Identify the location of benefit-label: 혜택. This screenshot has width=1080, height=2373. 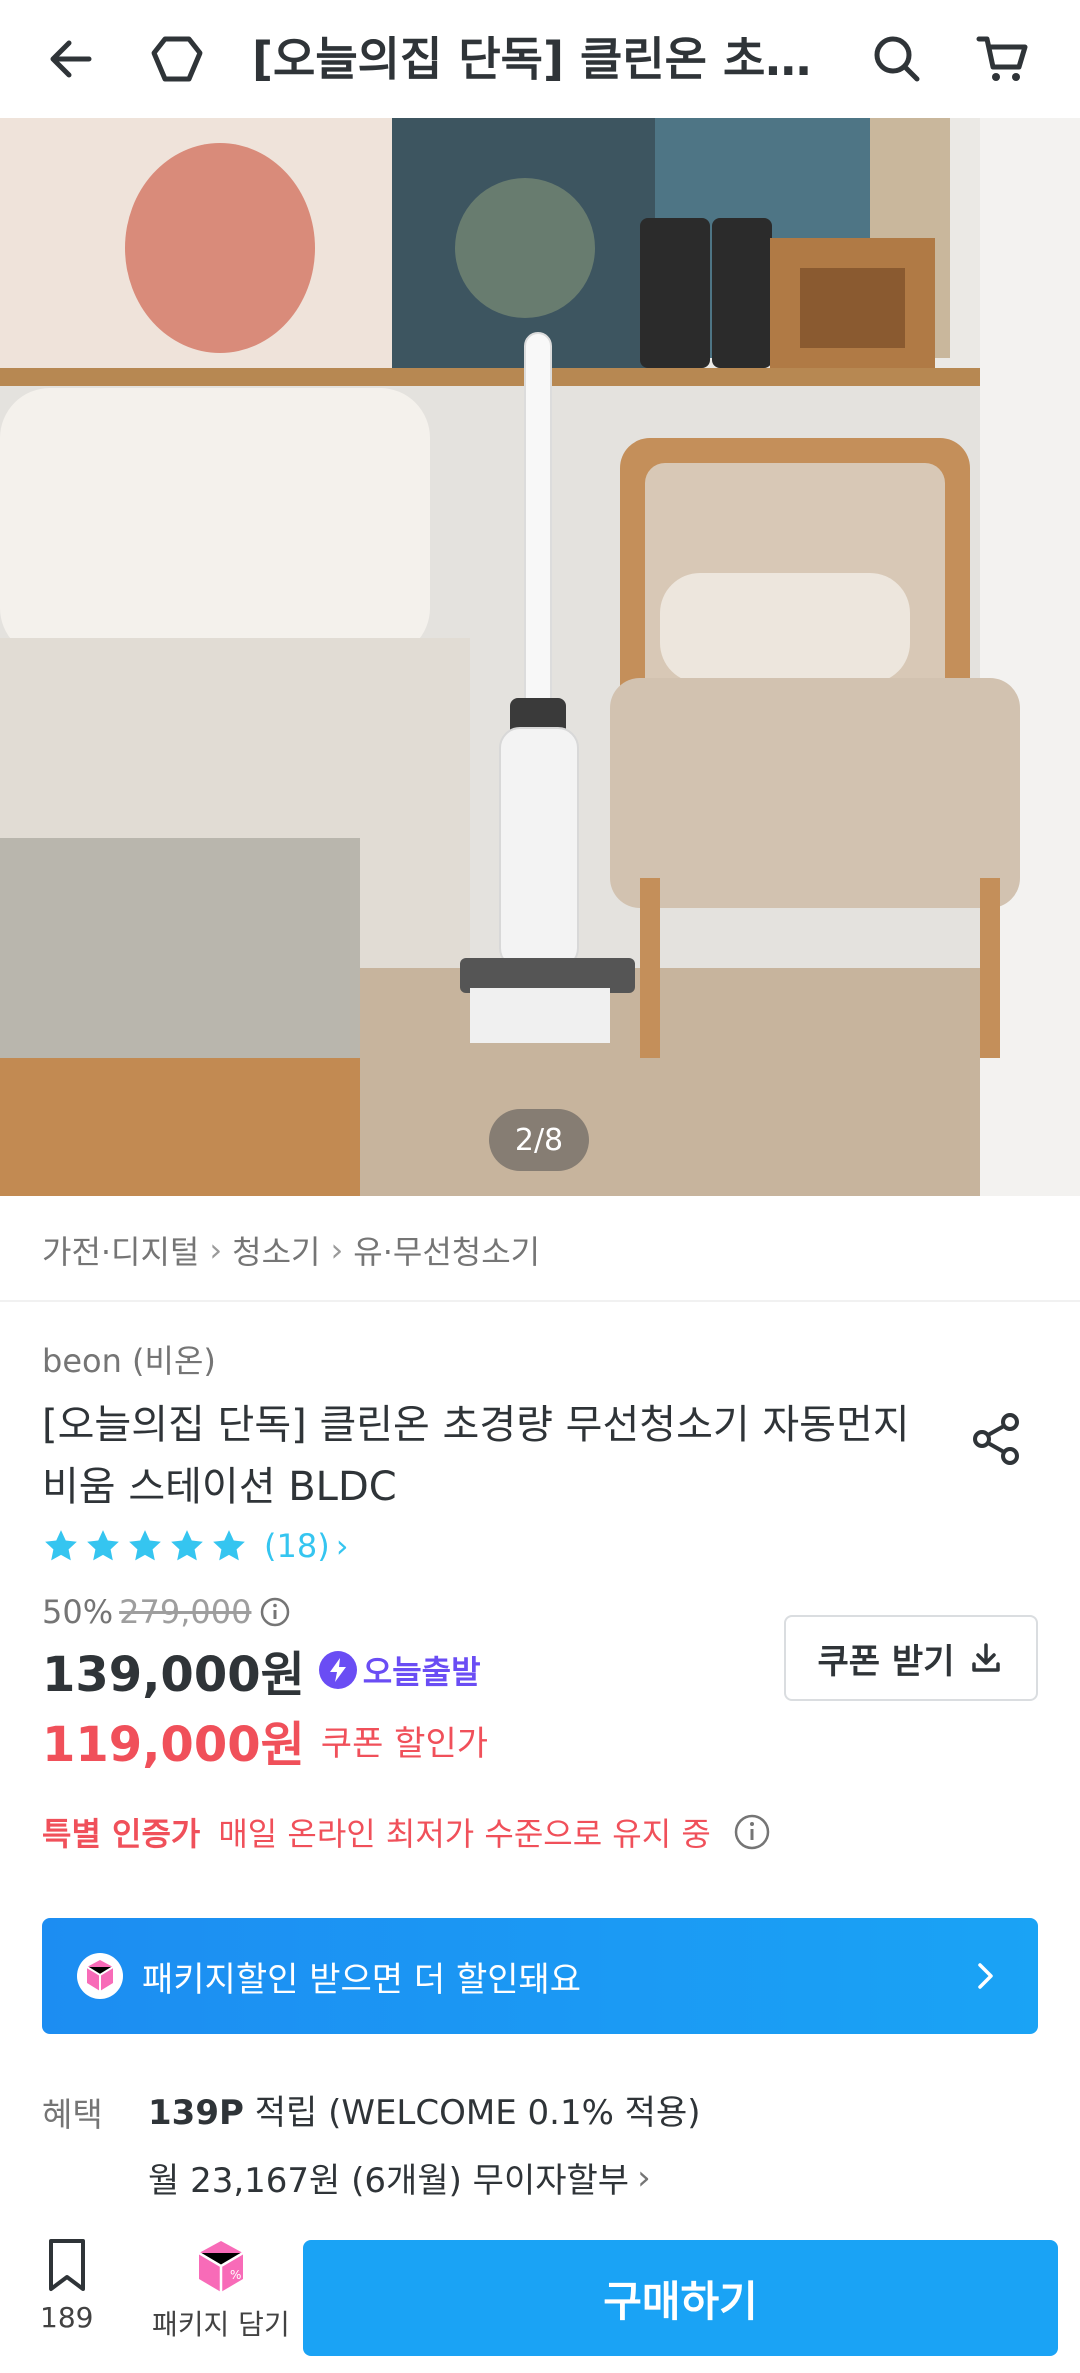
(72, 2114).